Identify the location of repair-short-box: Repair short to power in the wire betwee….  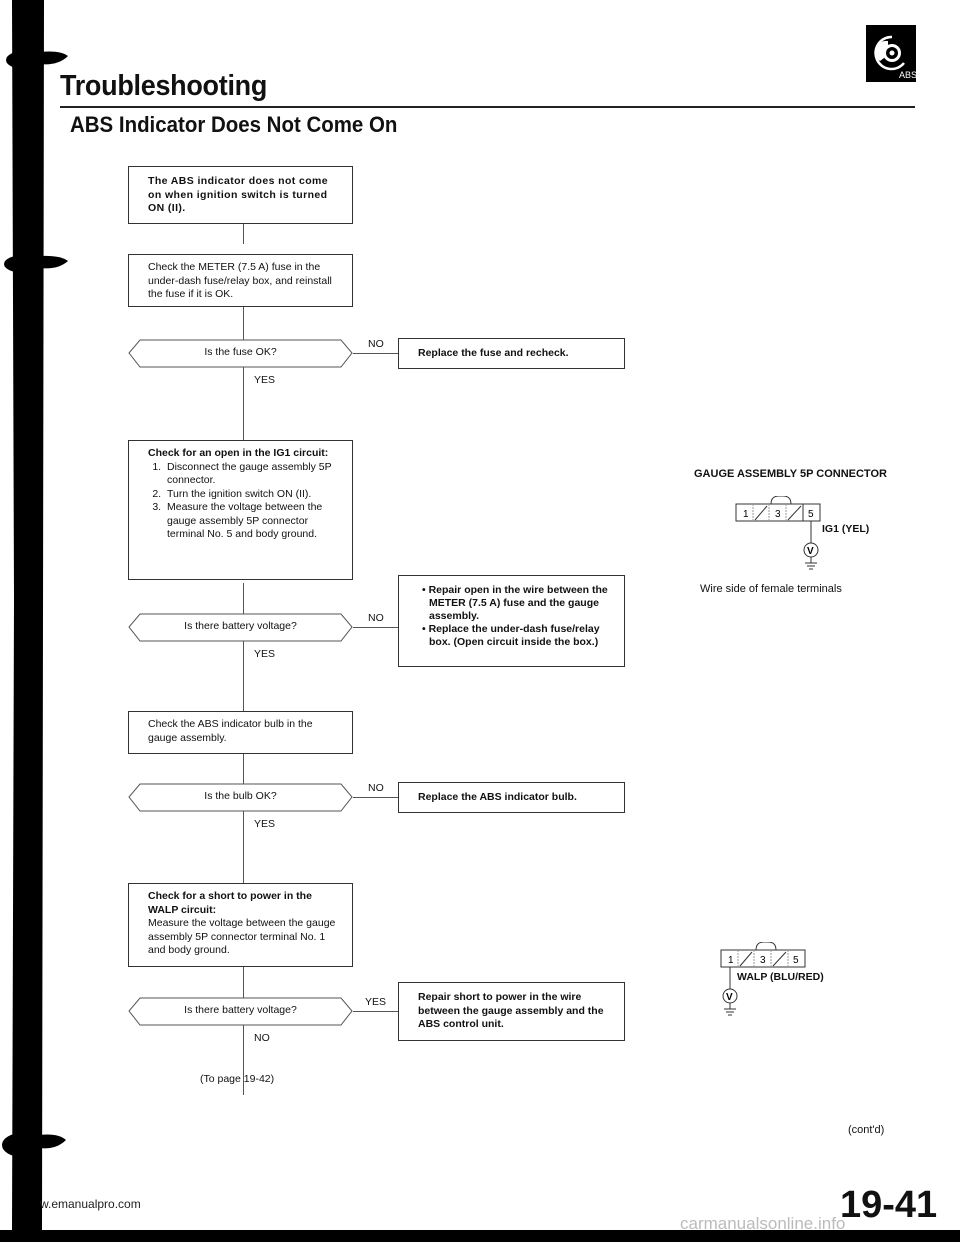
(511, 1011).